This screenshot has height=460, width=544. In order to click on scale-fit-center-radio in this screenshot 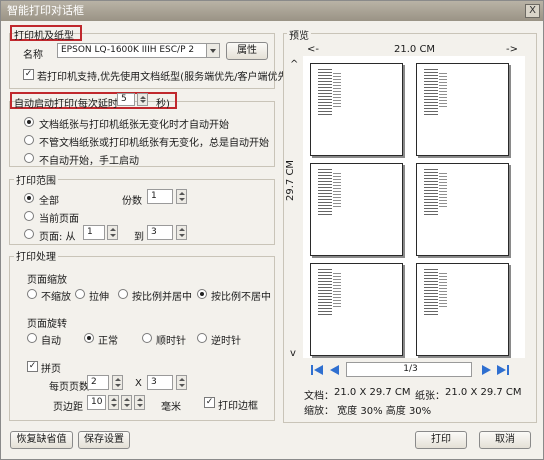, I will do `click(123, 294)`.